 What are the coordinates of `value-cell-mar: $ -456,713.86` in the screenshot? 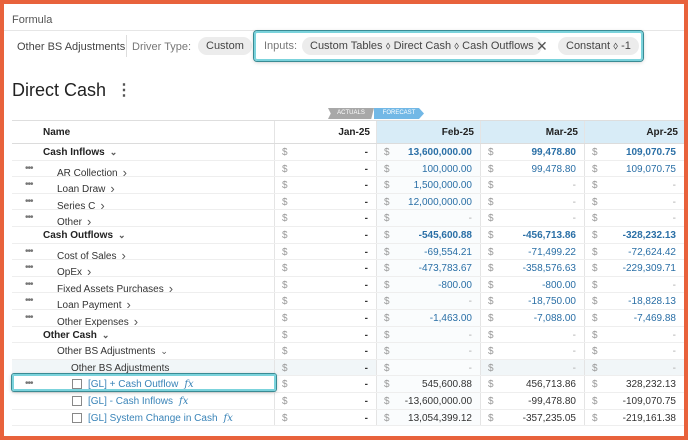 It's located at (532, 234).